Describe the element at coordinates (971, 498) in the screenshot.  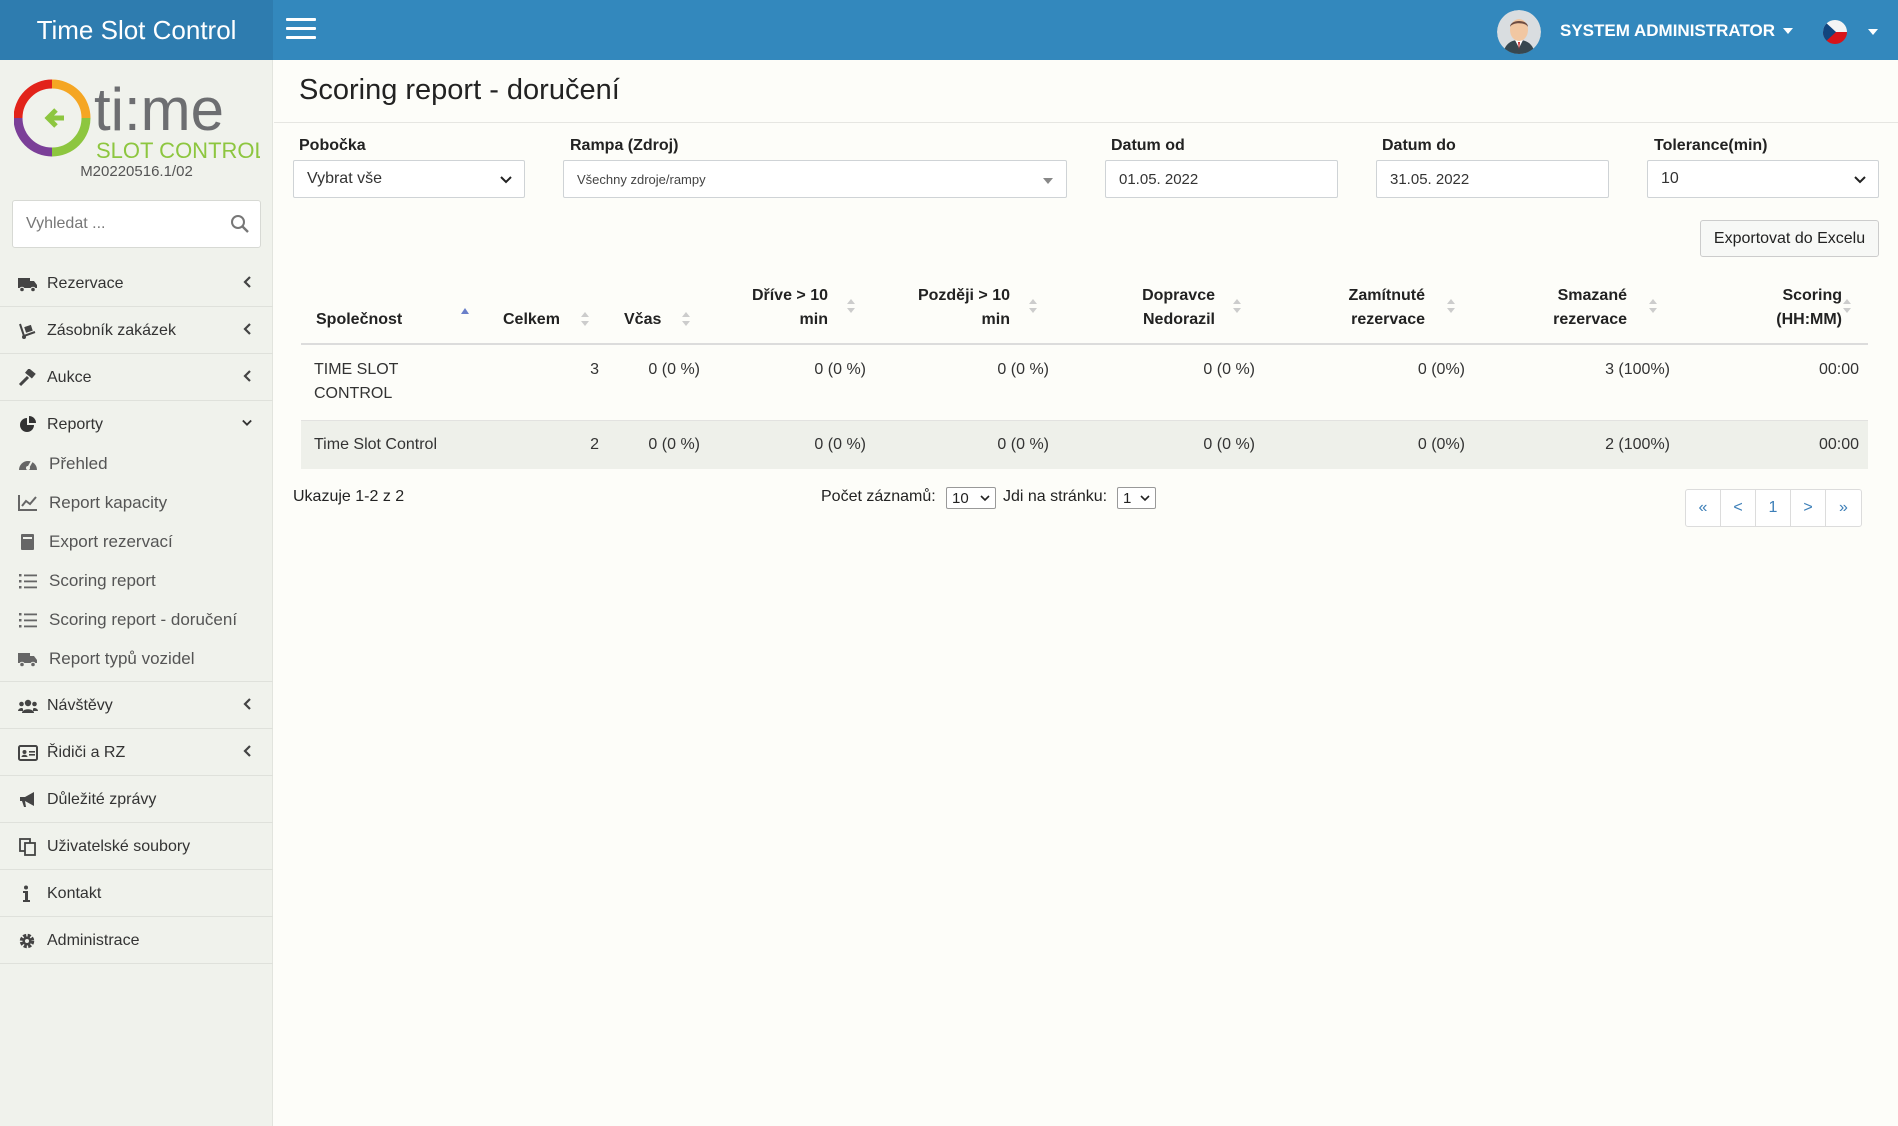
I see `page-size-select: 10` at that location.